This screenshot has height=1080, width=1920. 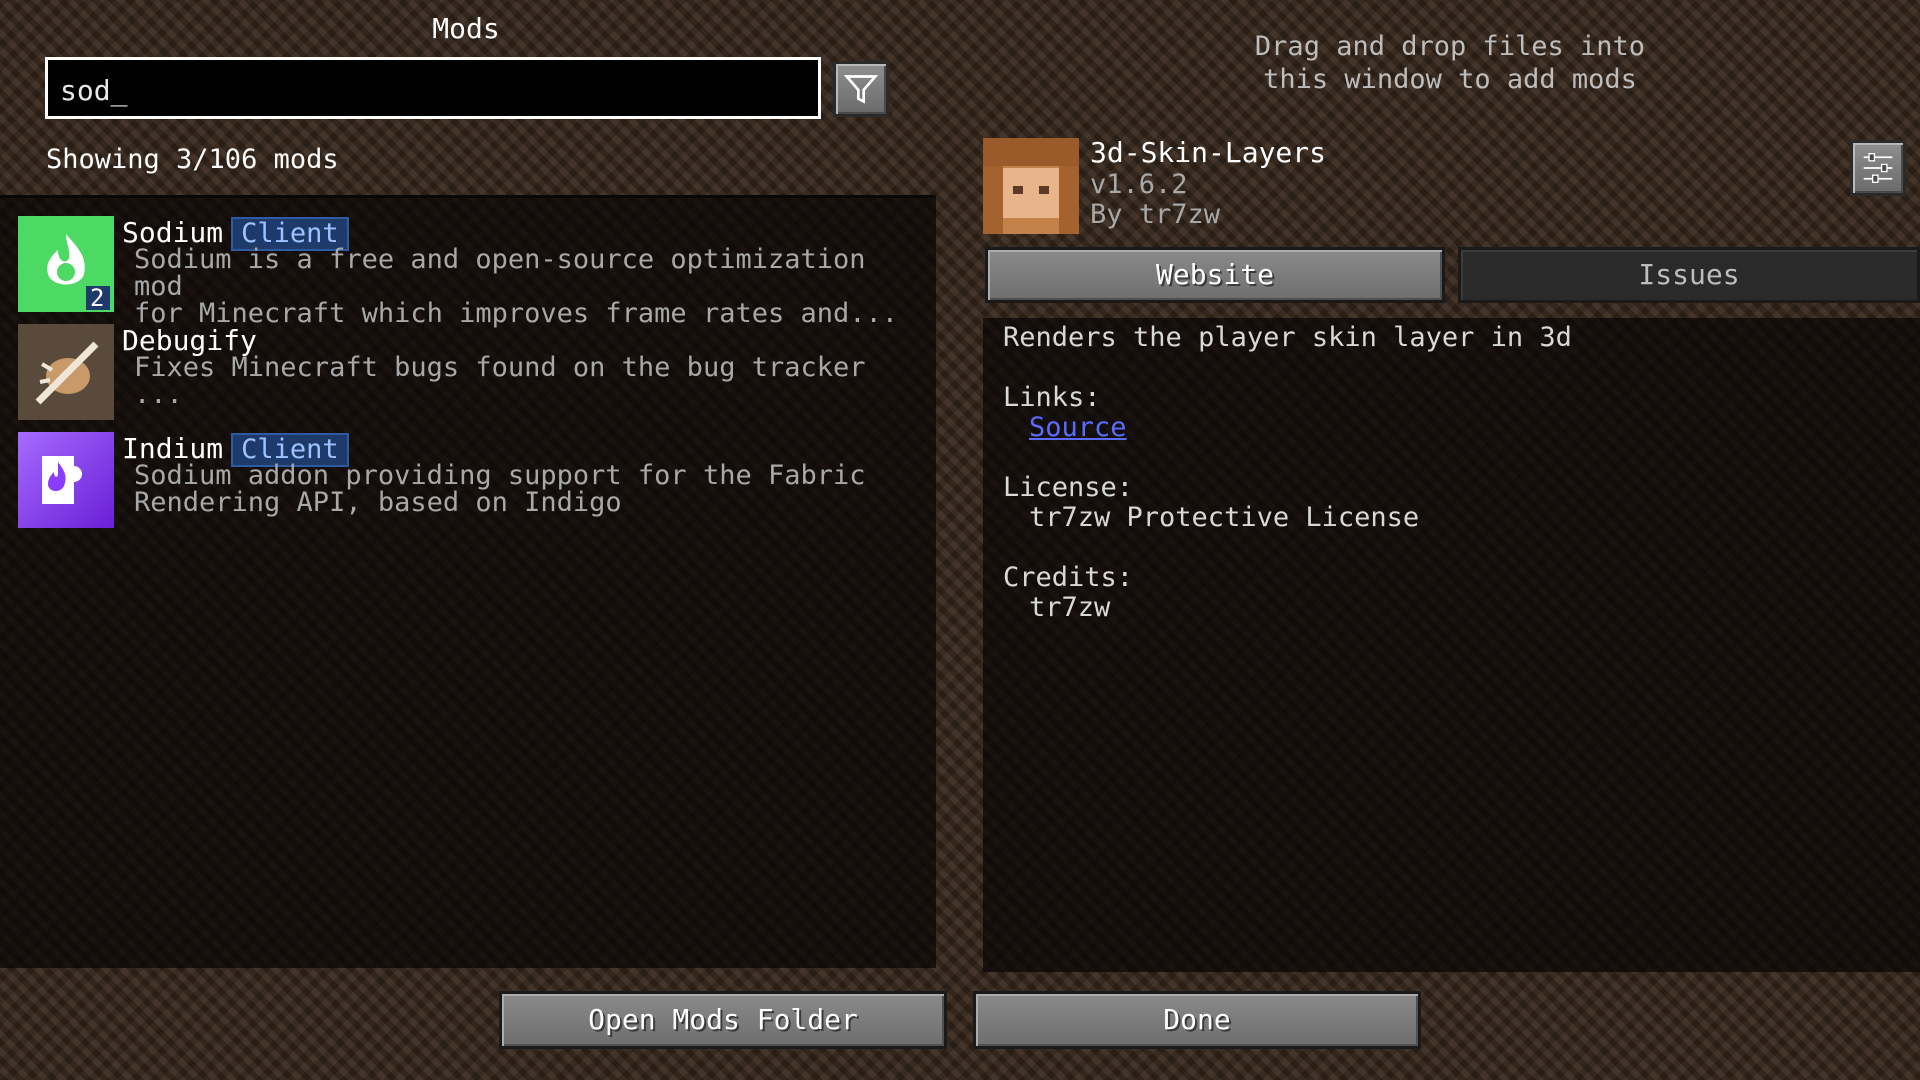 I want to click on drop-hint-line: Drag and drop files into, so click(x=1450, y=46).